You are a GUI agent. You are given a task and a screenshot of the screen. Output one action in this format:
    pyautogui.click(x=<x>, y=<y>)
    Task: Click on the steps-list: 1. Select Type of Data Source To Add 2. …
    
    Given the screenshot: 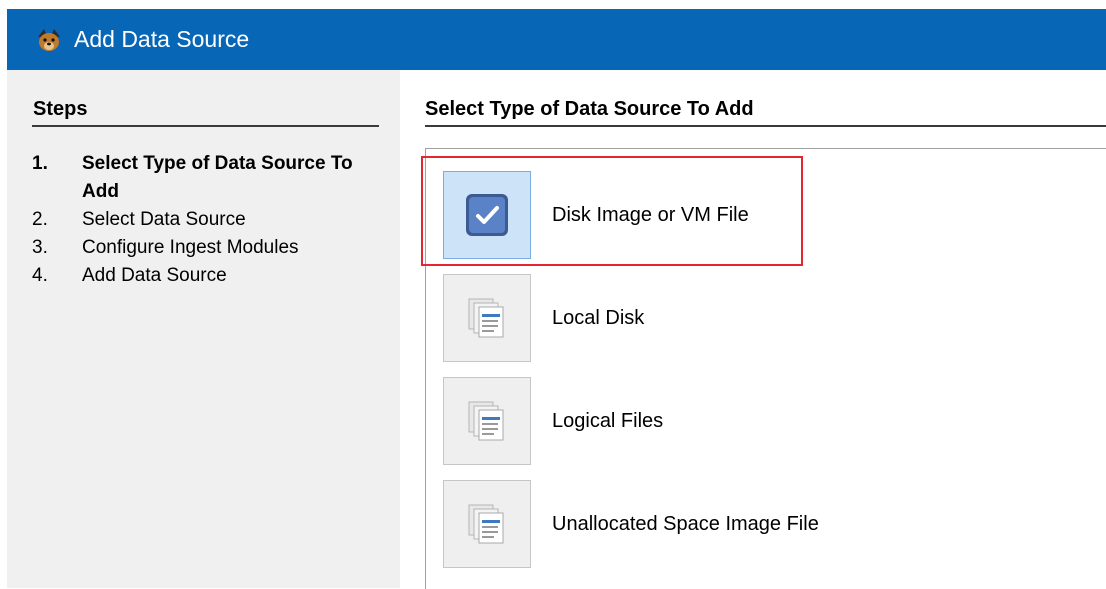 What is the action you would take?
    pyautogui.click(x=212, y=220)
    